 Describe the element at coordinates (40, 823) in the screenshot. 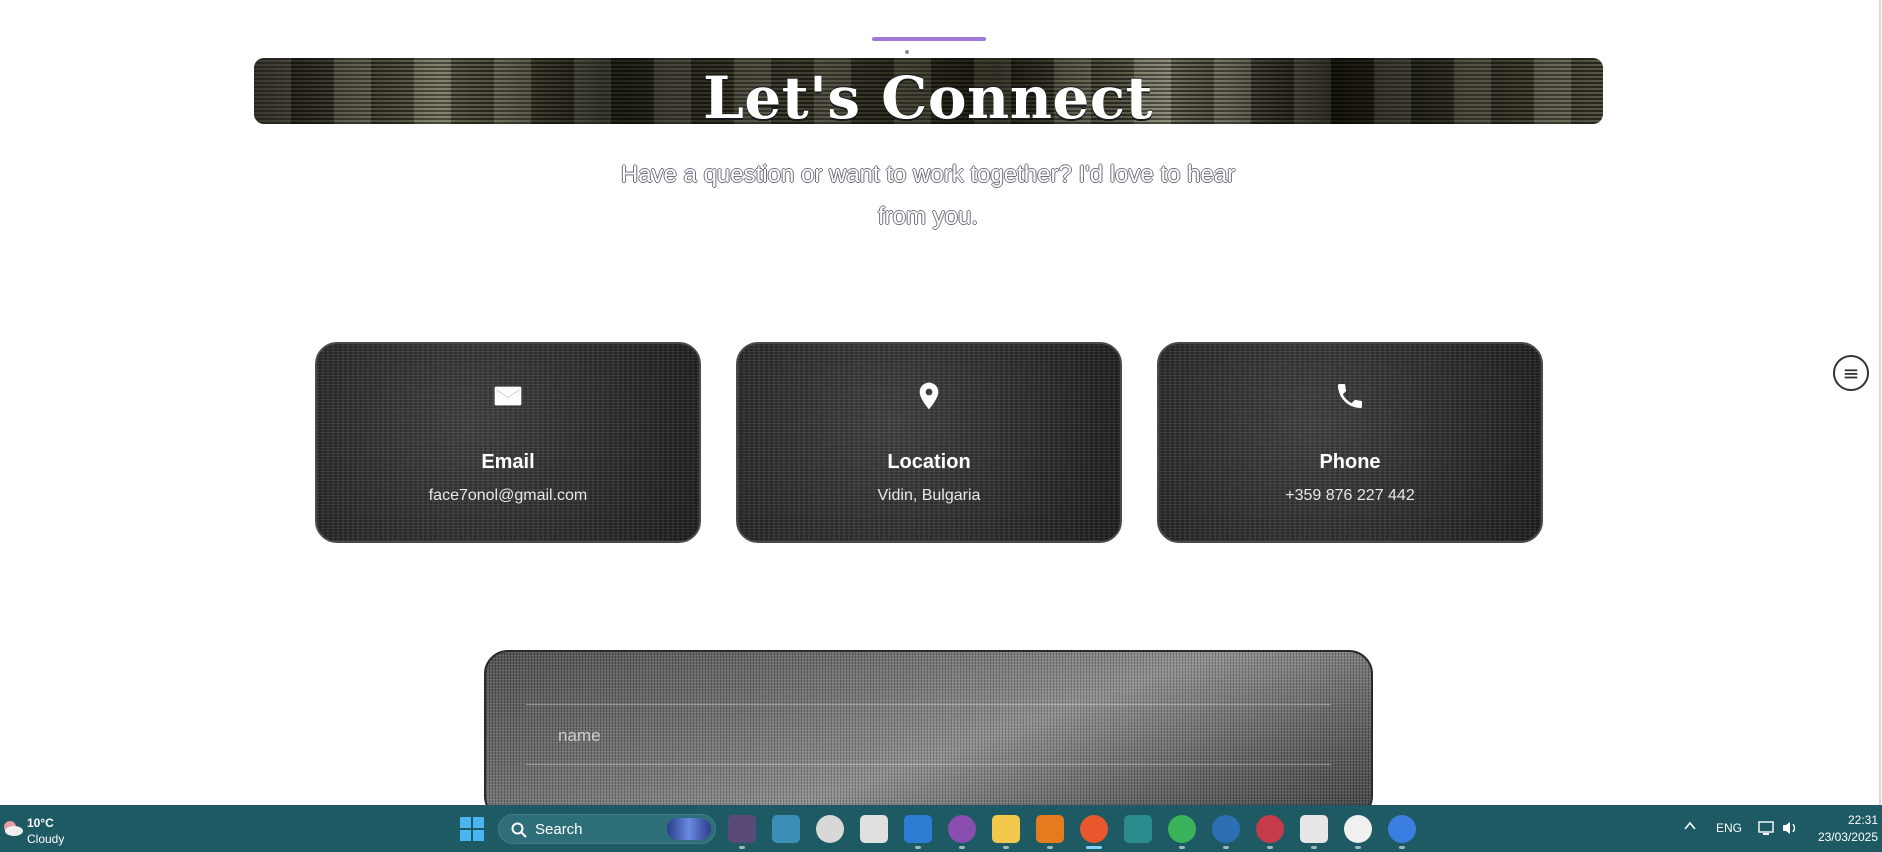

I see `weather-temperature: 10°C` at that location.